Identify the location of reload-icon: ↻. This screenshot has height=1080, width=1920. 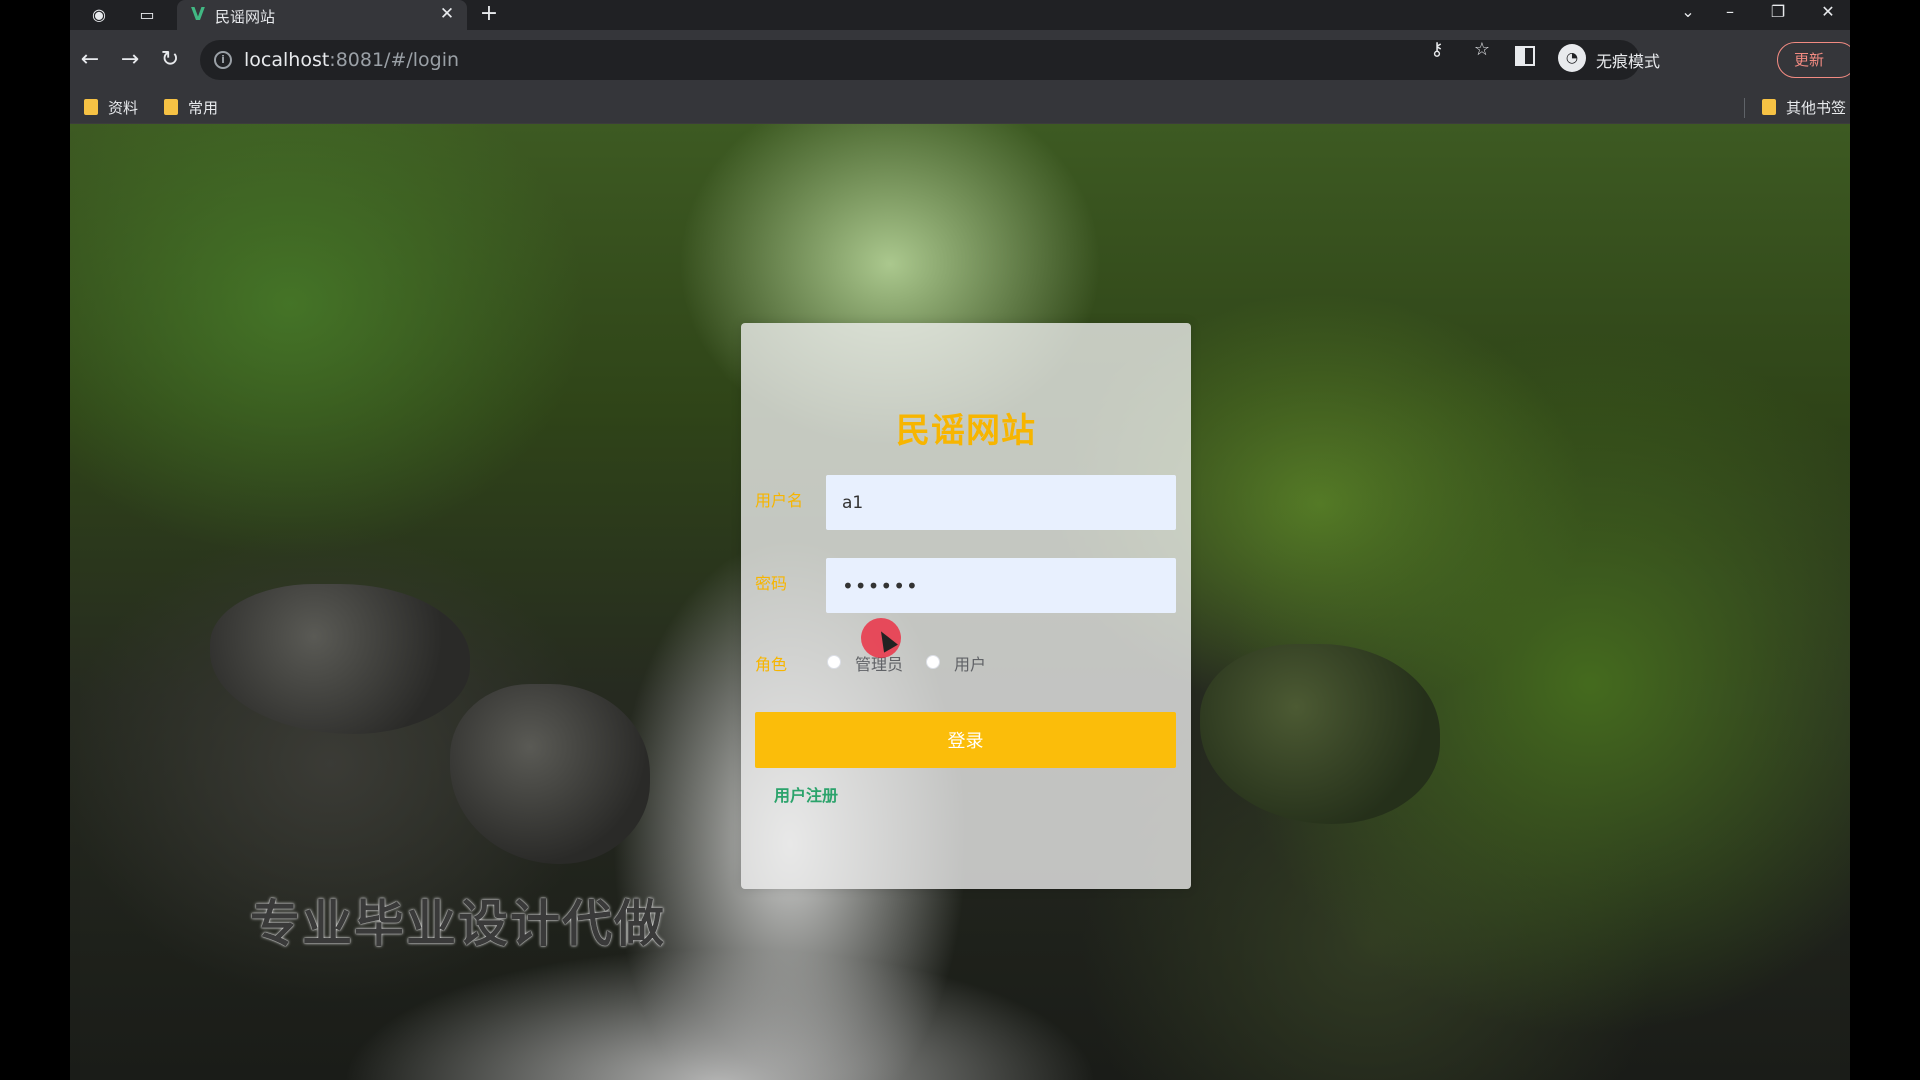
(170, 60).